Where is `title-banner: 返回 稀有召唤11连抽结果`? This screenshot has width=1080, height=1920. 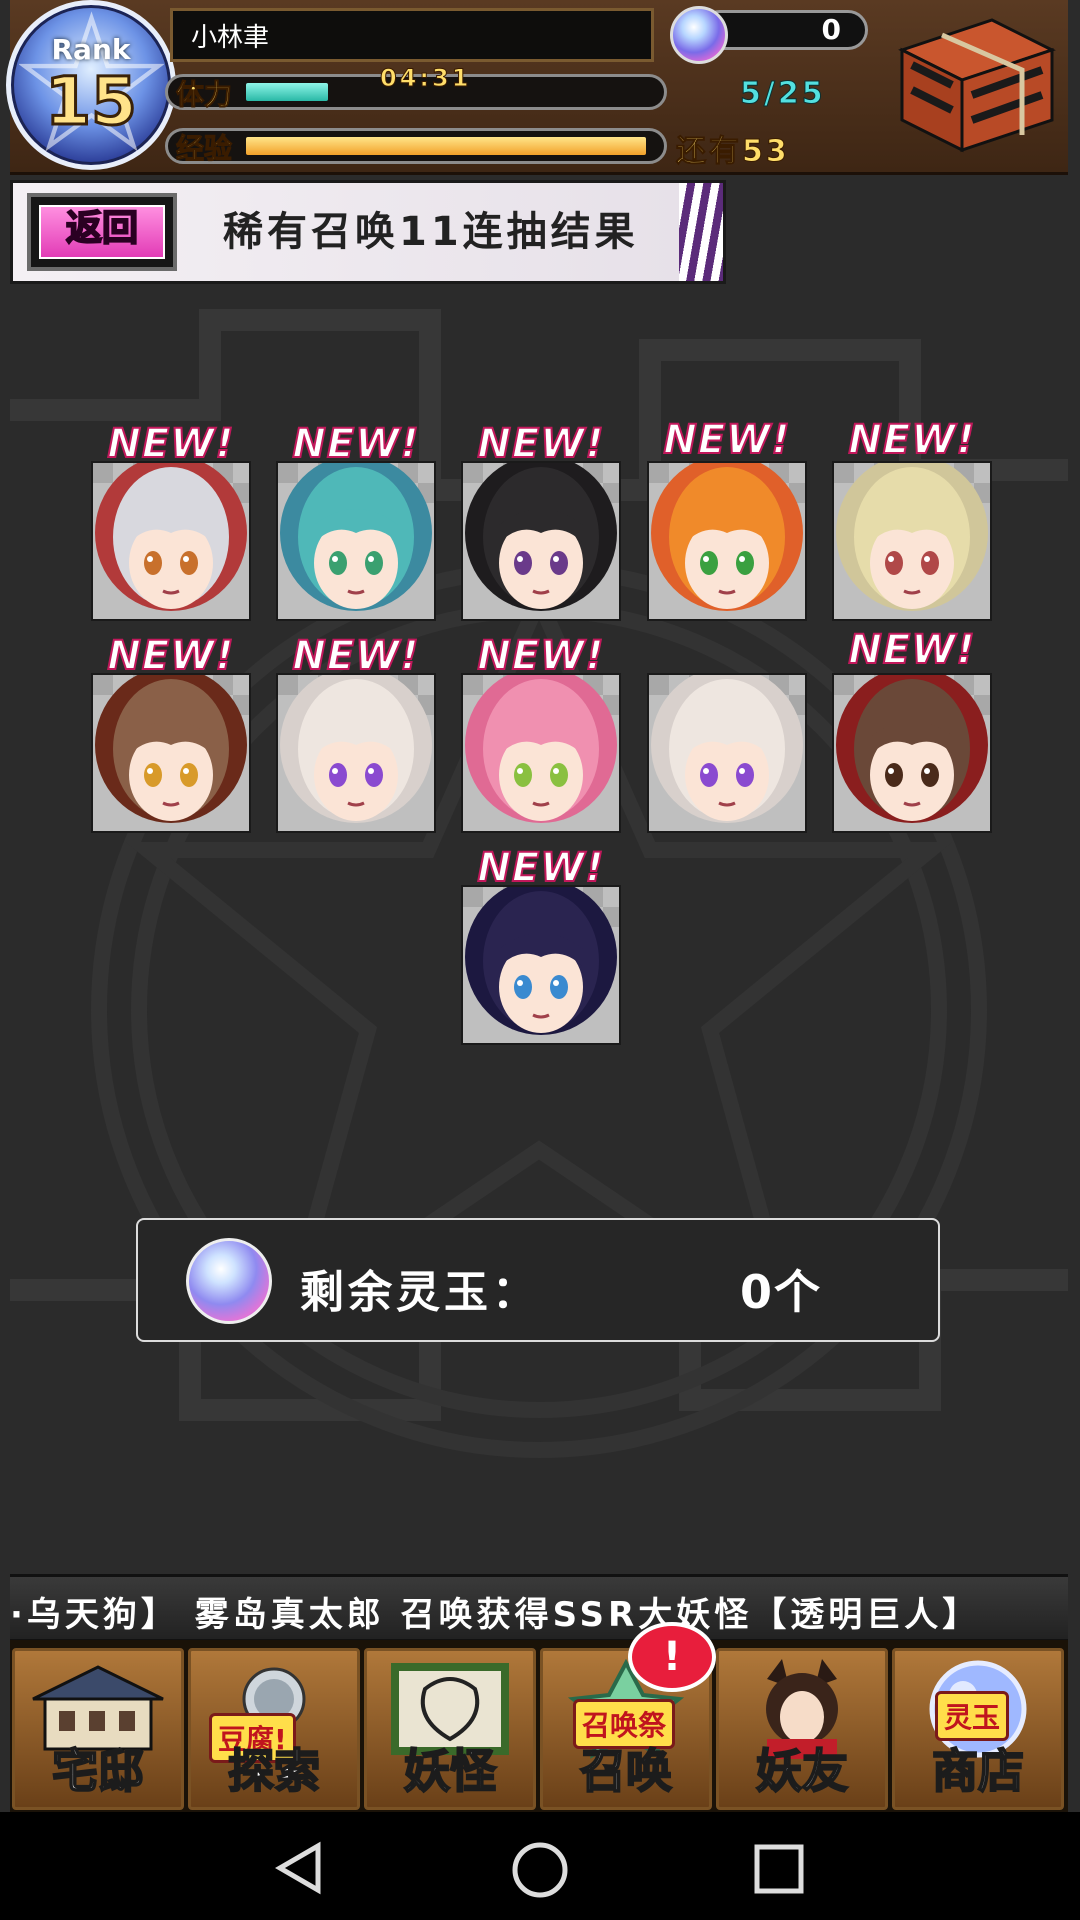 title-banner: 返回 稀有召唤11连抽结果 is located at coordinates (368, 232).